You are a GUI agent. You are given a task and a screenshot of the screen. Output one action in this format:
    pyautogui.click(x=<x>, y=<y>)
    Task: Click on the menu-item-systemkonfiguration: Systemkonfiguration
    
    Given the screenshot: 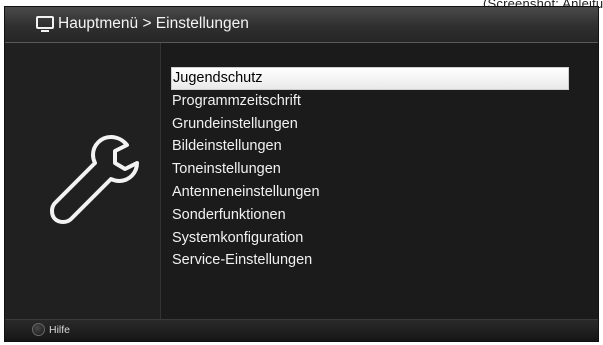 What is the action you would take?
    pyautogui.click(x=371, y=238)
    